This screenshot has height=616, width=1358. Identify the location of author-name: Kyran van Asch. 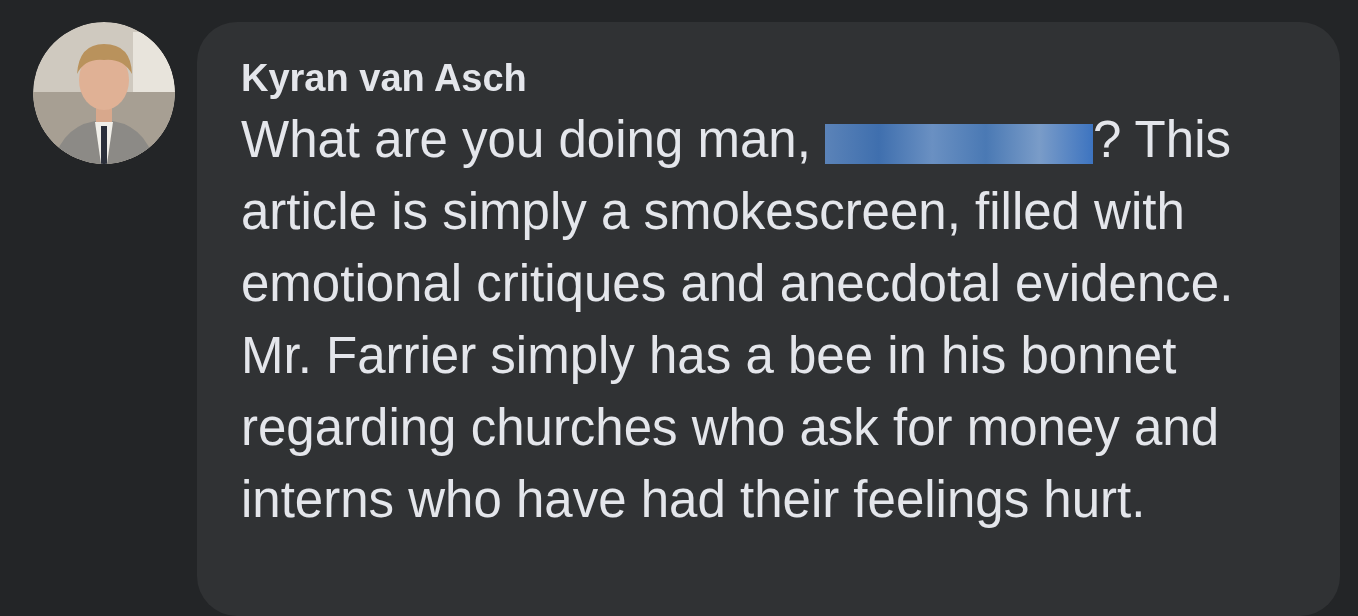
(384, 78).